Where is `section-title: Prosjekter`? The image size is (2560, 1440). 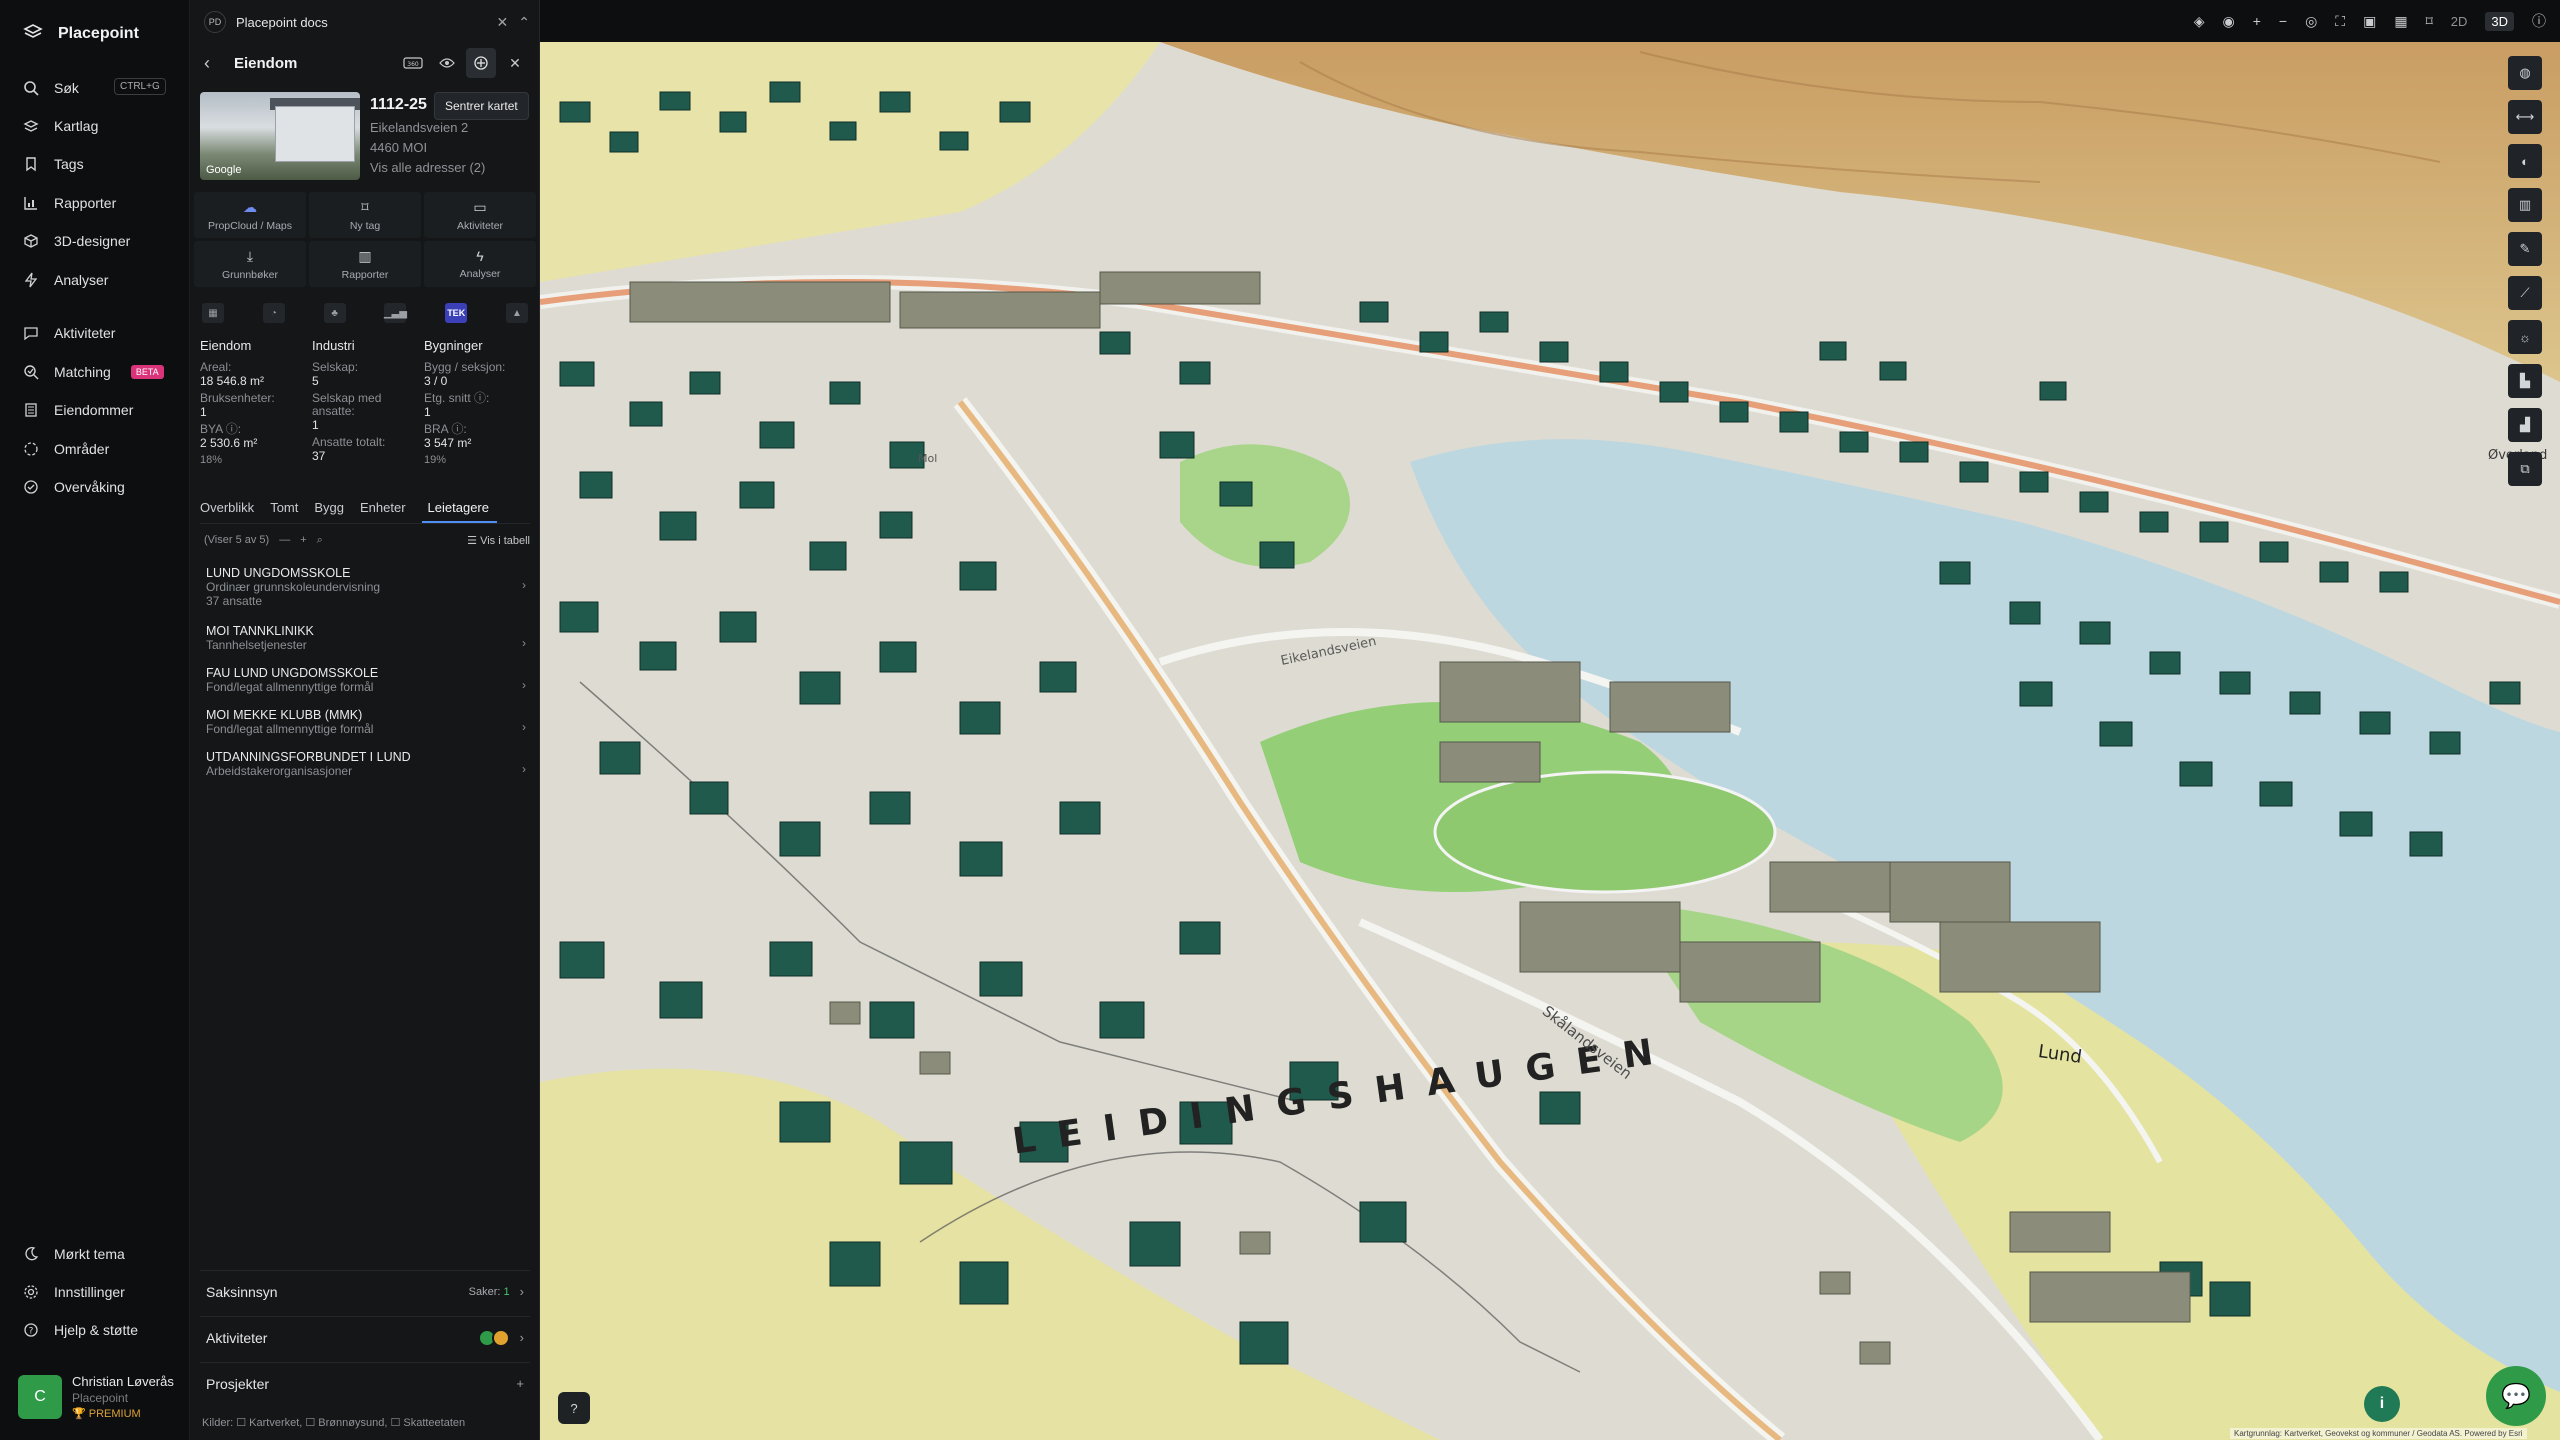
section-title: Prosjekter is located at coordinates (238, 1383).